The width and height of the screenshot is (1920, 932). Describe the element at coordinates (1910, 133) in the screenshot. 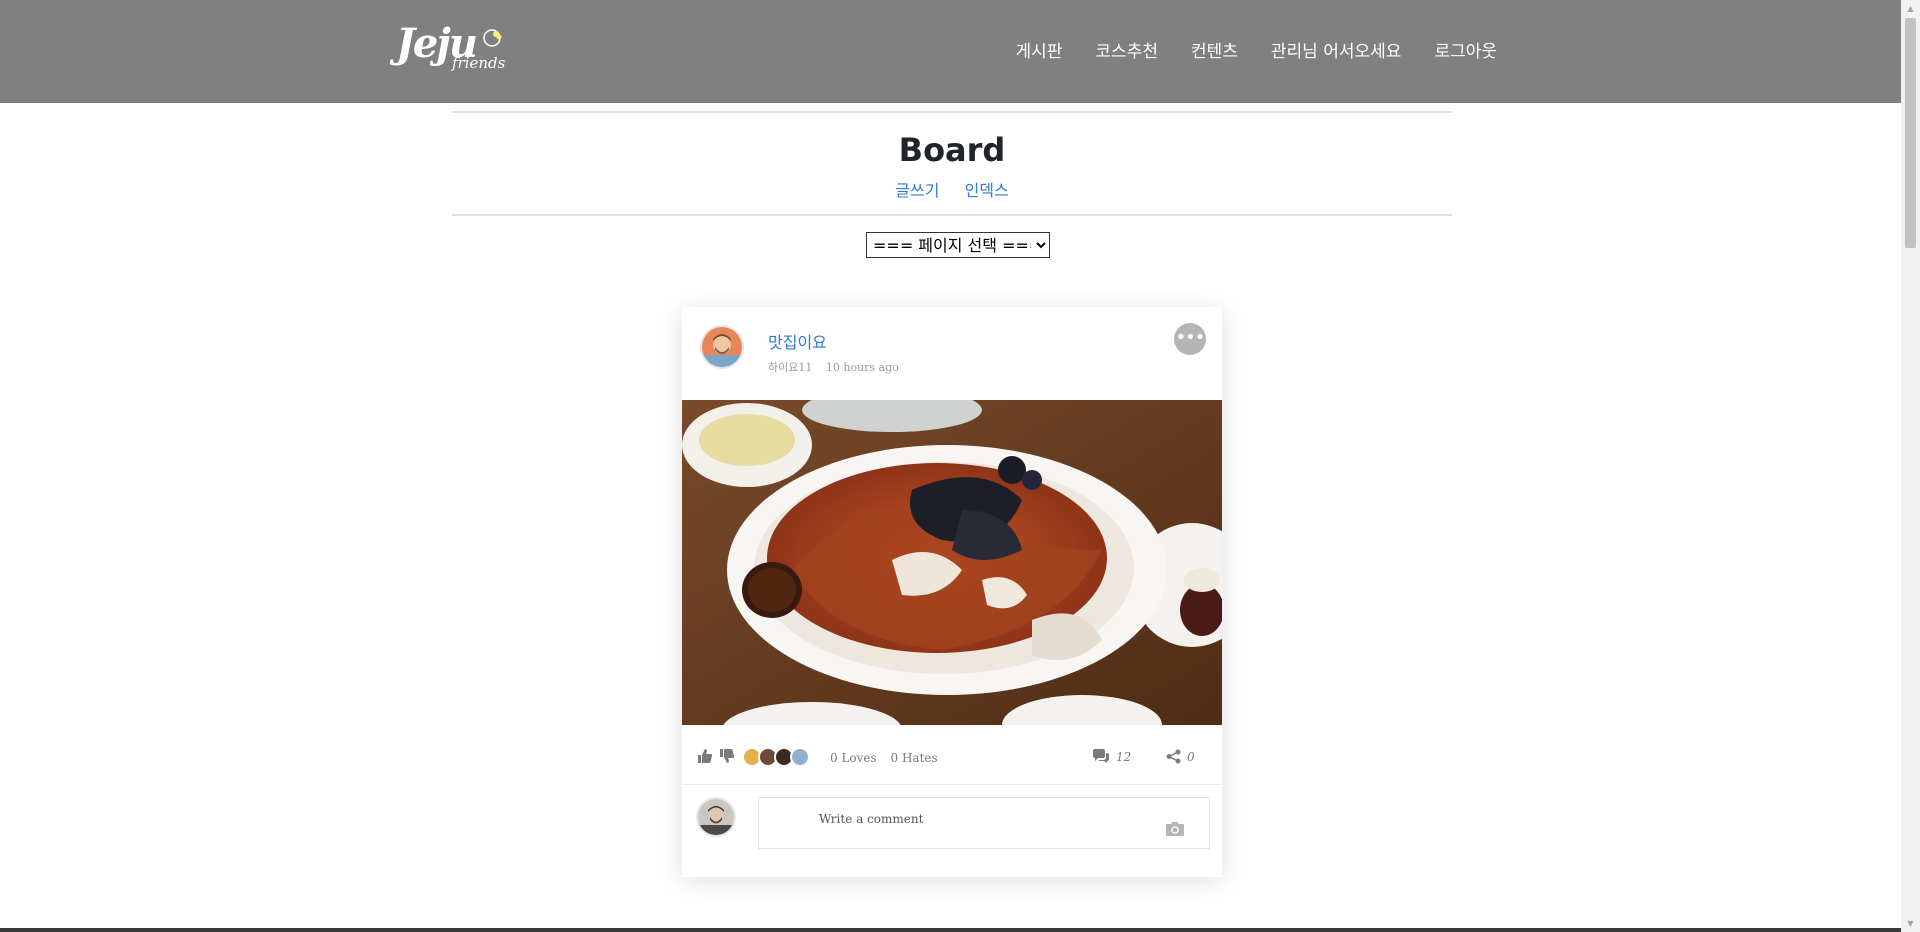

I see `scroll-thumb` at that location.